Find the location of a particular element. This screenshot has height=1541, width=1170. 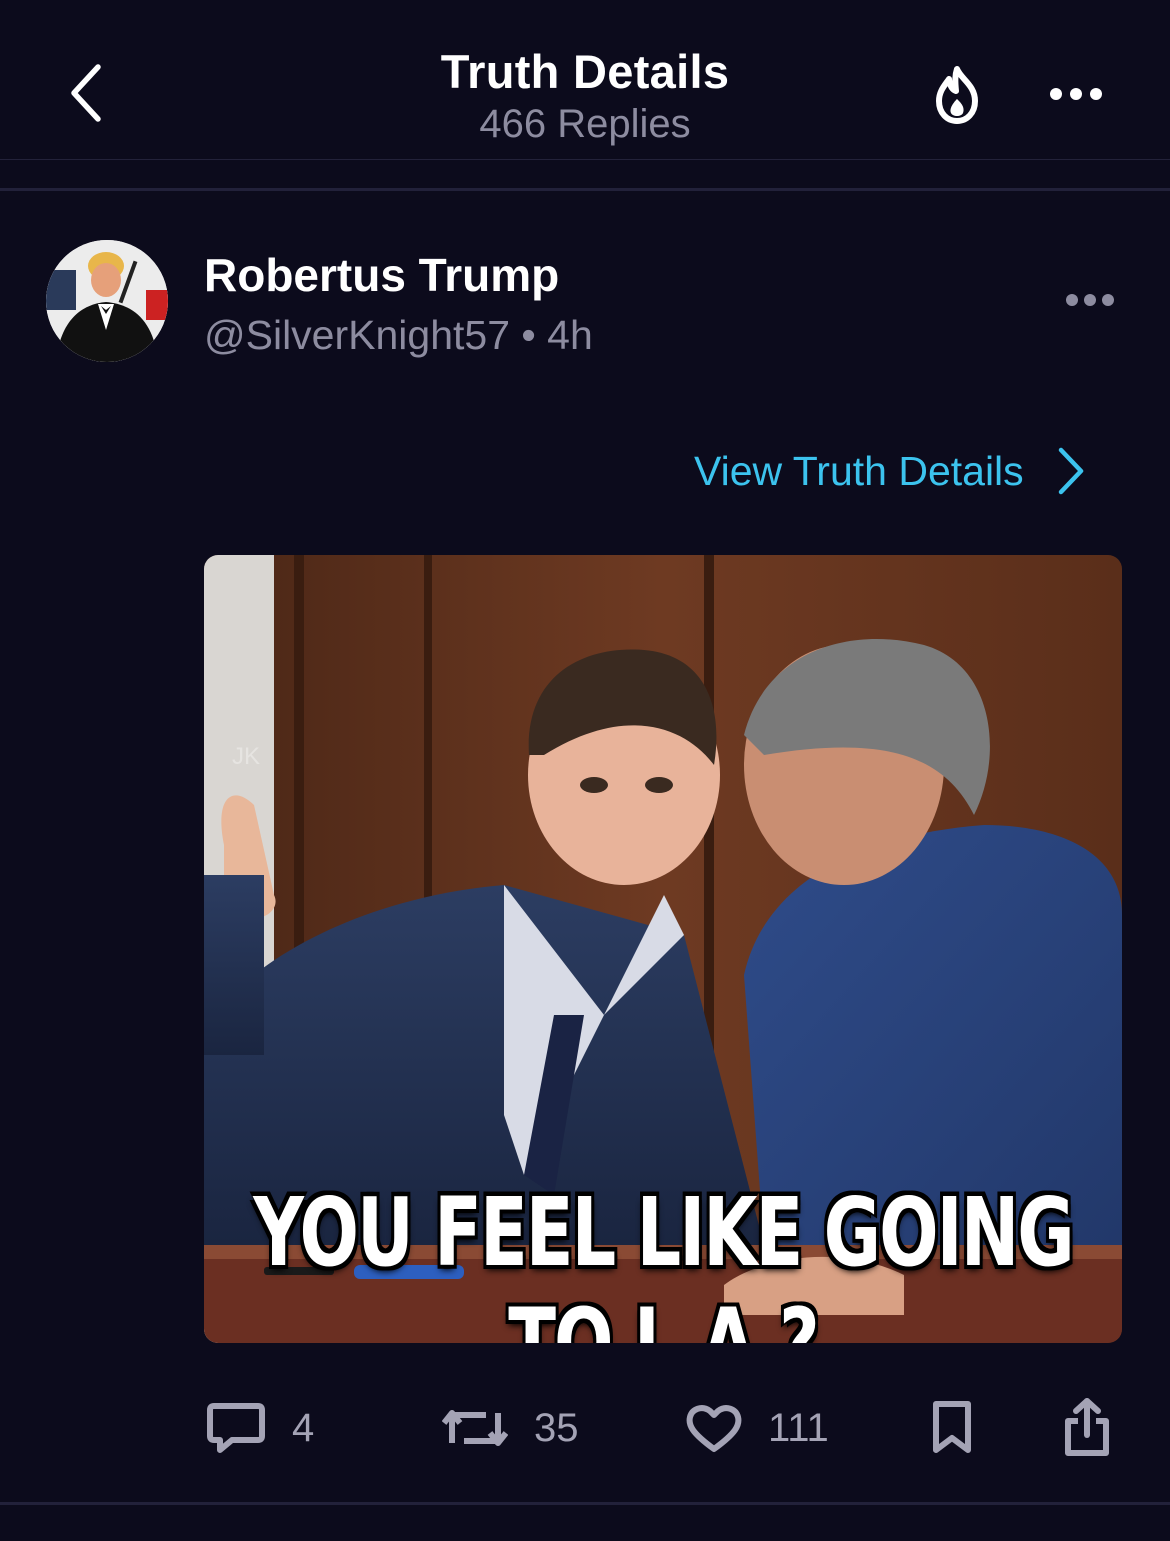

author-name: Robertus Trump is located at coordinates (381, 275).